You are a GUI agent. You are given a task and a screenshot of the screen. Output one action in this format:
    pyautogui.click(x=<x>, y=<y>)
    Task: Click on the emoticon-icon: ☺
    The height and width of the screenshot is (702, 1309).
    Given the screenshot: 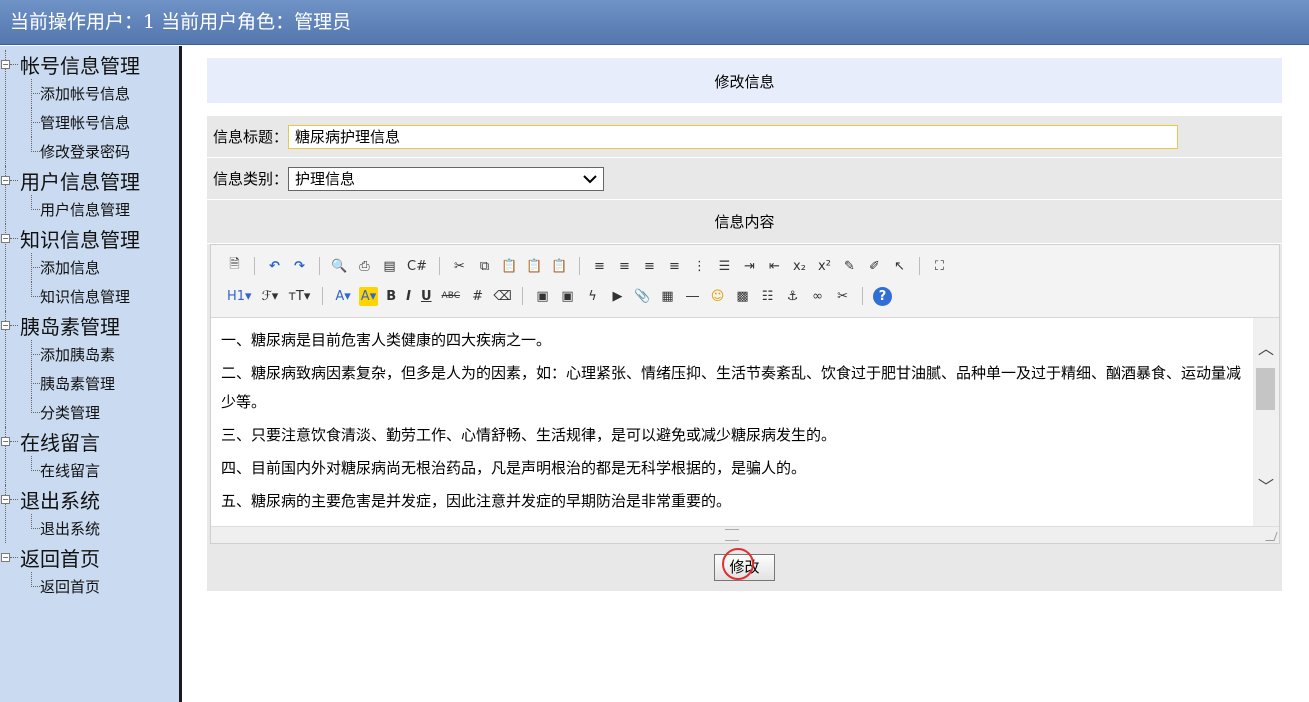 What is the action you would take?
    pyautogui.click(x=717, y=296)
    